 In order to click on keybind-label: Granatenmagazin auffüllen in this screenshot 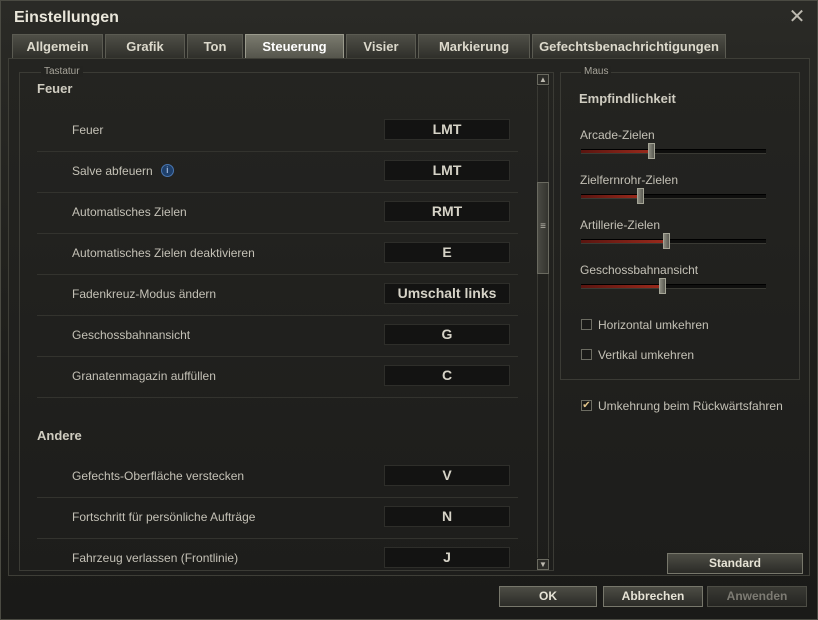, I will do `click(144, 376)`.